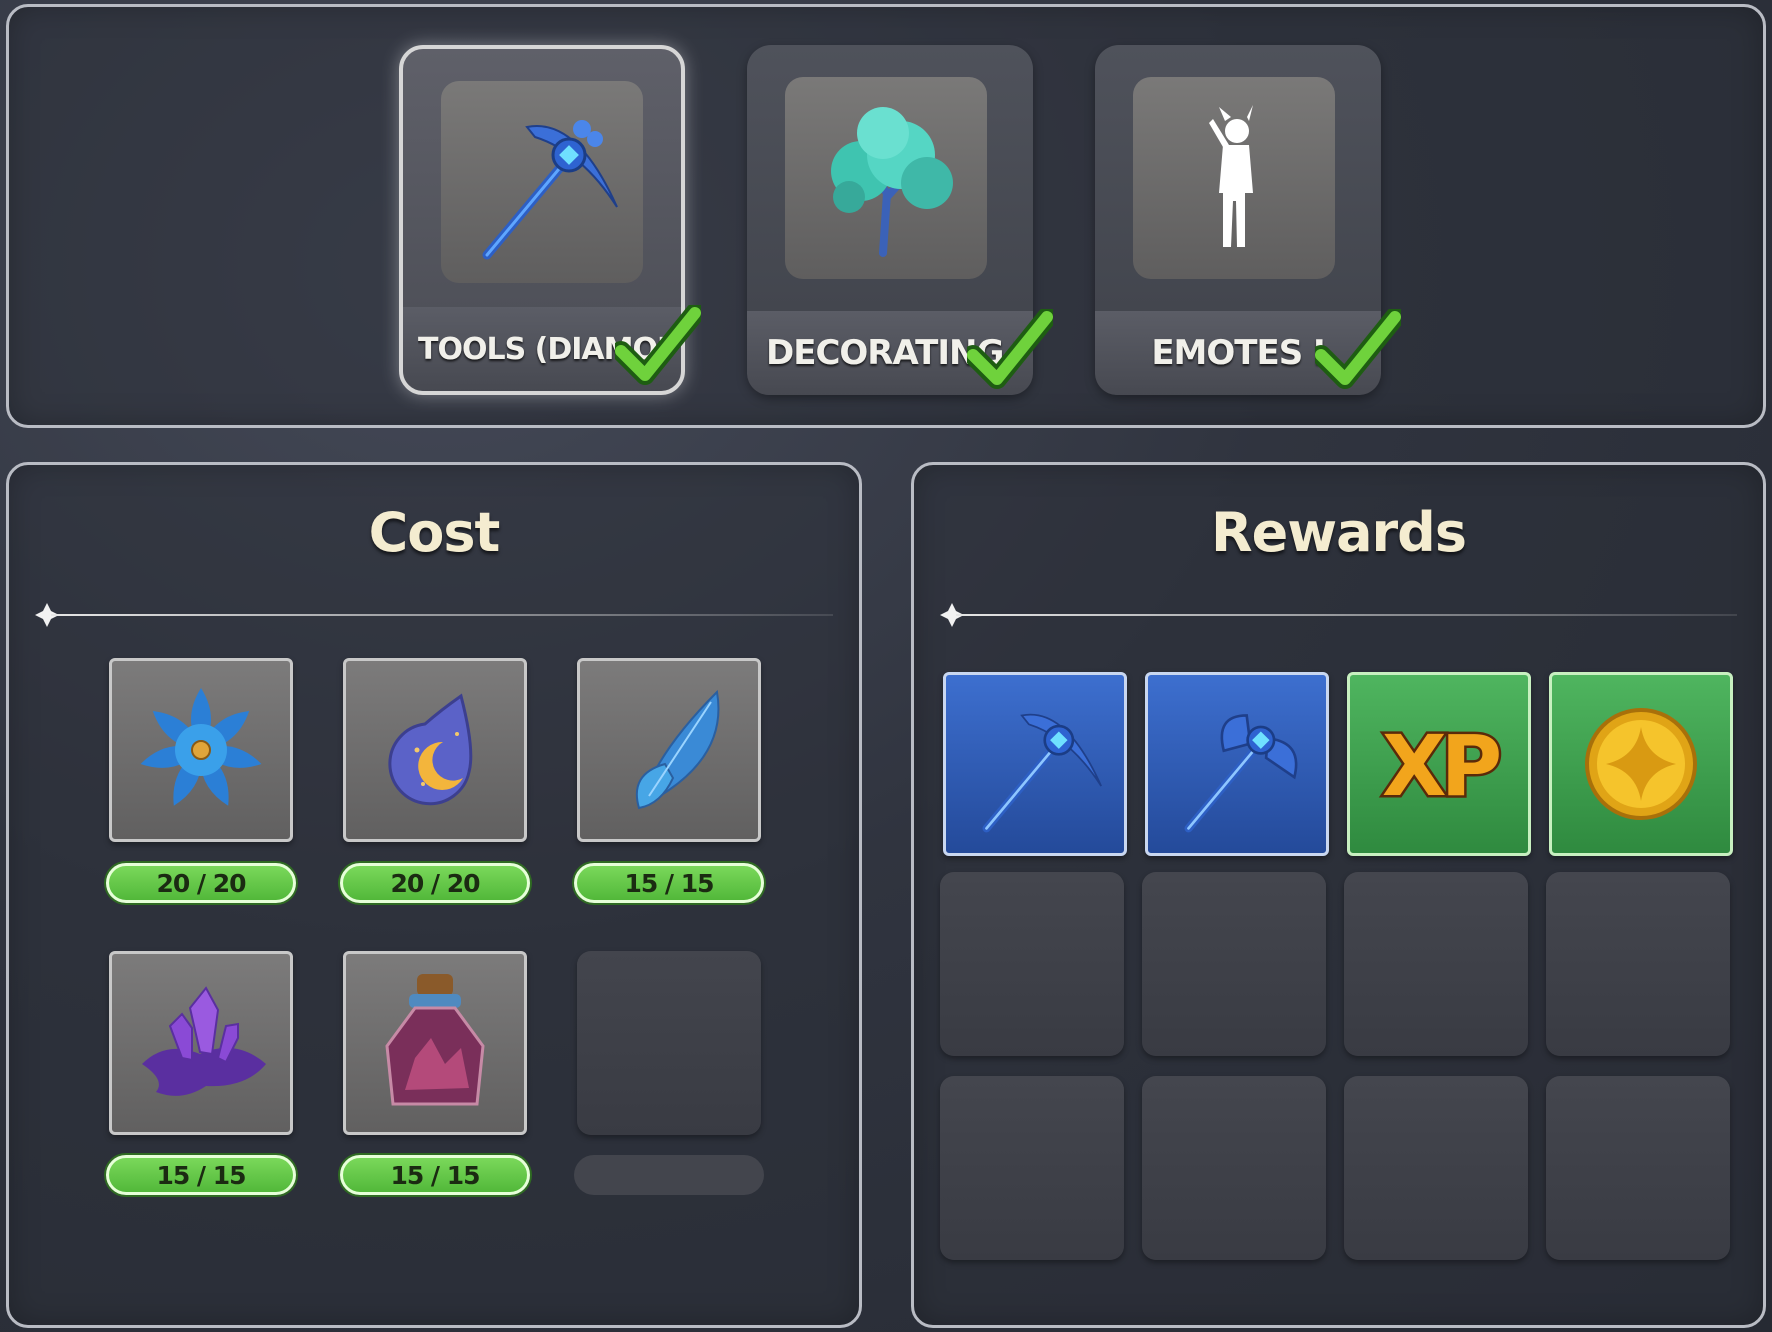  Describe the element at coordinates (892, 182) in the screenshot. I see `tree-icon` at that location.